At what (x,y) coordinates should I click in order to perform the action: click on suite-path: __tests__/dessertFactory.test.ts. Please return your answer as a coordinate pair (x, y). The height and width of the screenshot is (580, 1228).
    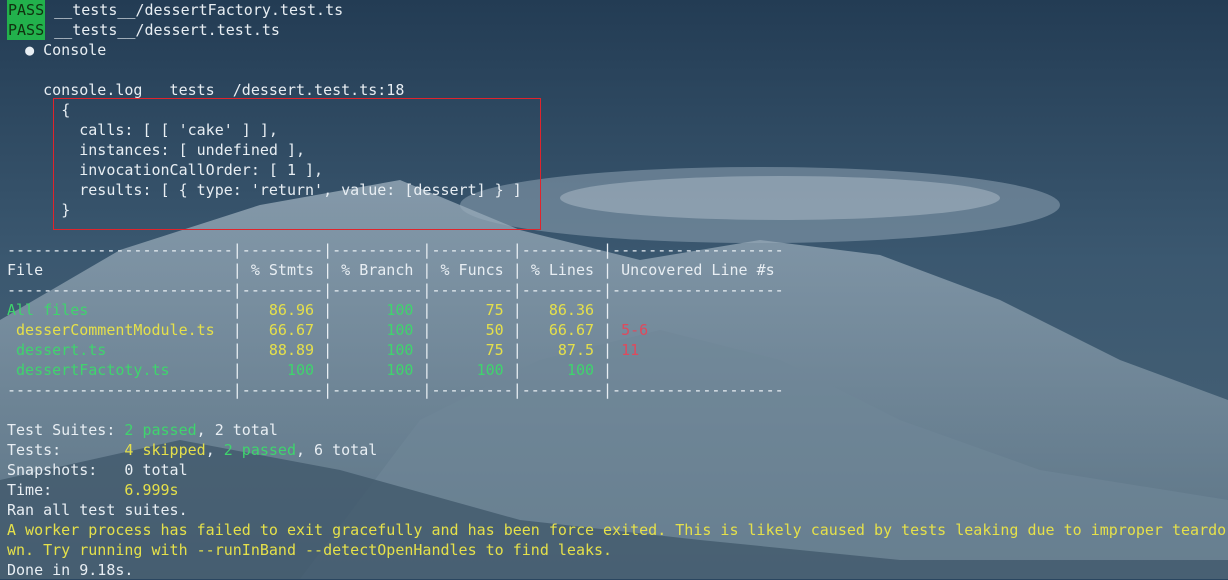
    Looking at the image, I should click on (199, 10).